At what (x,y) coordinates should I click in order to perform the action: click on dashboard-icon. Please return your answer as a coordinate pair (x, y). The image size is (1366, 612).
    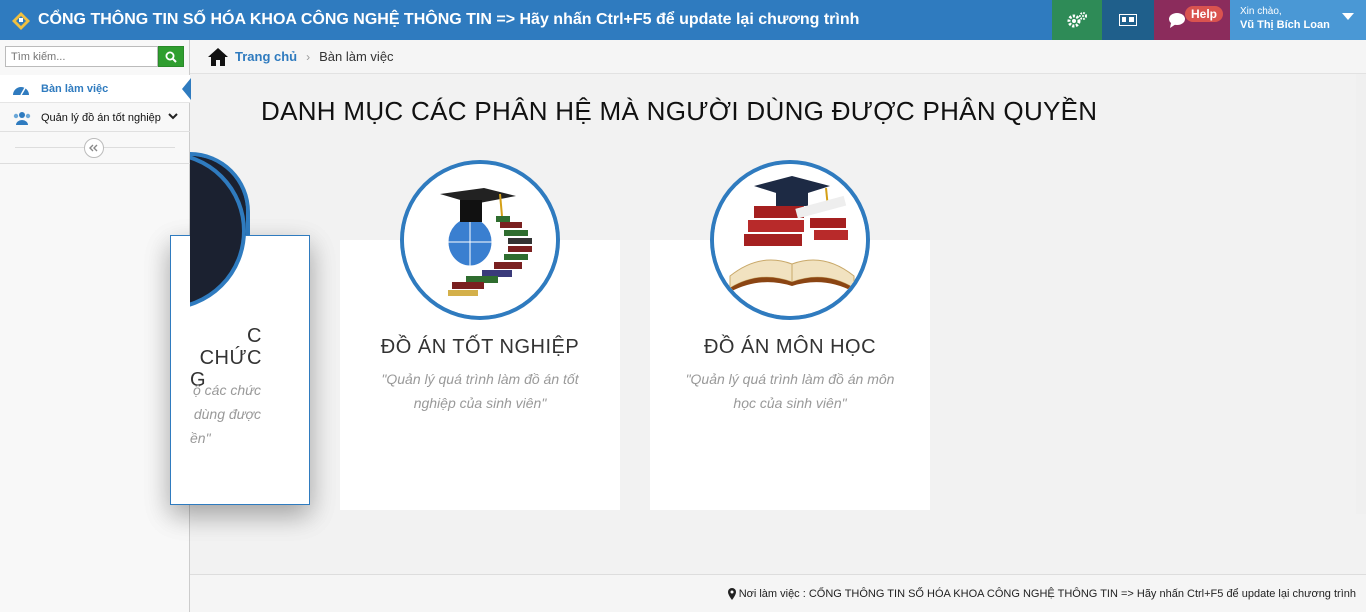
    Looking at the image, I should click on (21, 90).